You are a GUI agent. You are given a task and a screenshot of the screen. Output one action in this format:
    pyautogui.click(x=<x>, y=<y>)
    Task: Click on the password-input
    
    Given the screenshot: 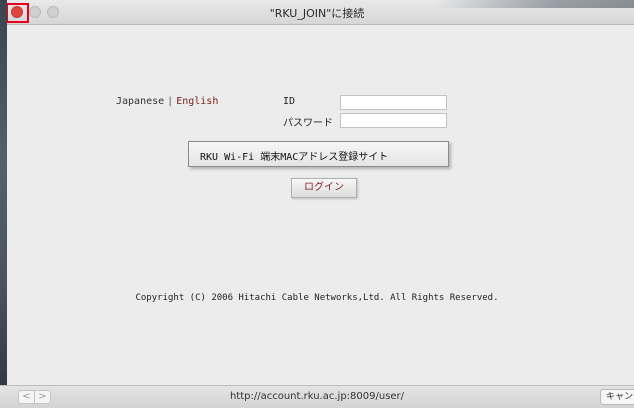 What is the action you would take?
    pyautogui.click(x=393, y=120)
    